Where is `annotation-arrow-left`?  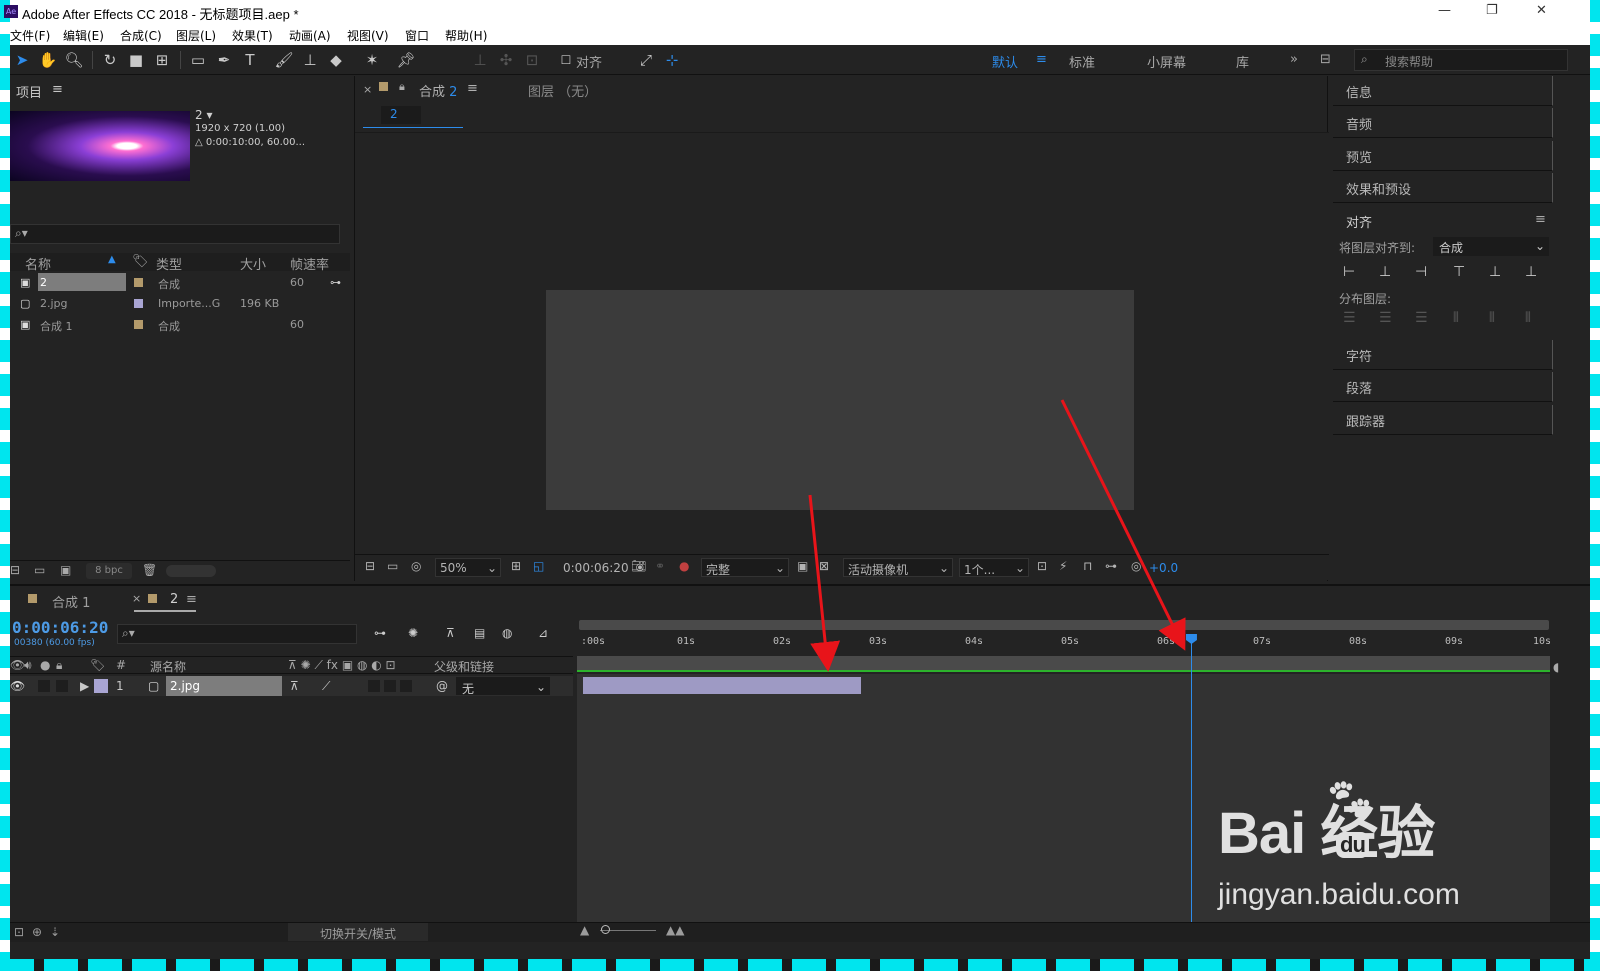 annotation-arrow-left is located at coordinates (824, 583).